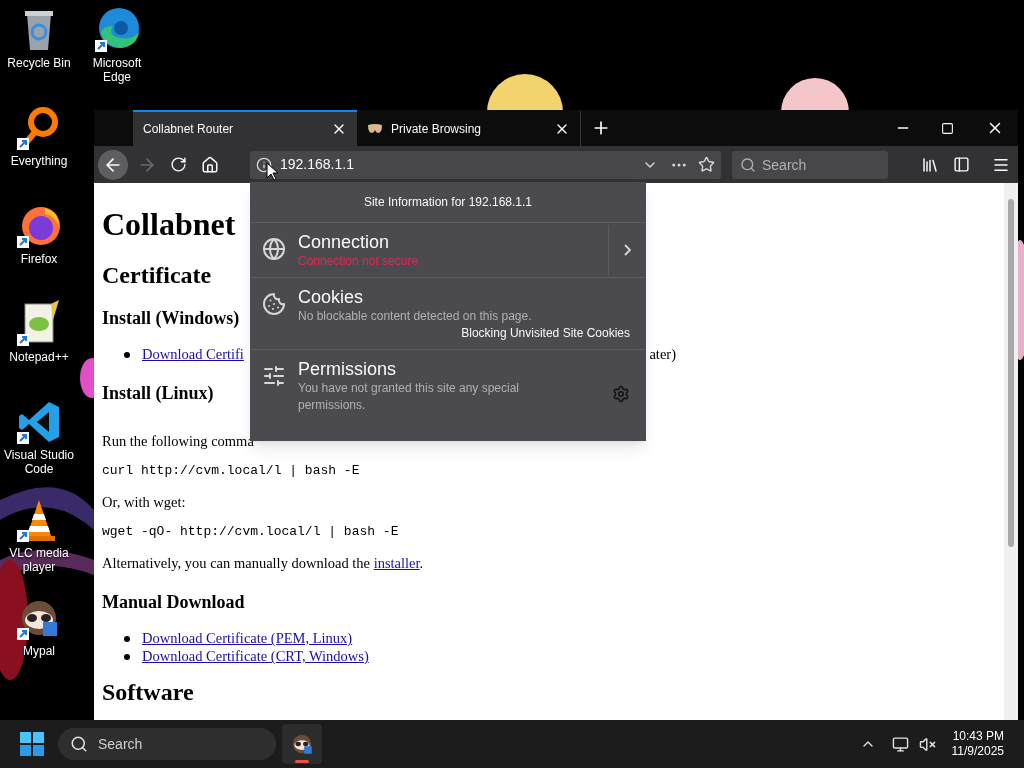 Image resolution: width=1024 pixels, height=768 pixels. Describe the element at coordinates (39, 48) in the screenshot. I see `desktop-shortcut: Recycle Bin` at that location.